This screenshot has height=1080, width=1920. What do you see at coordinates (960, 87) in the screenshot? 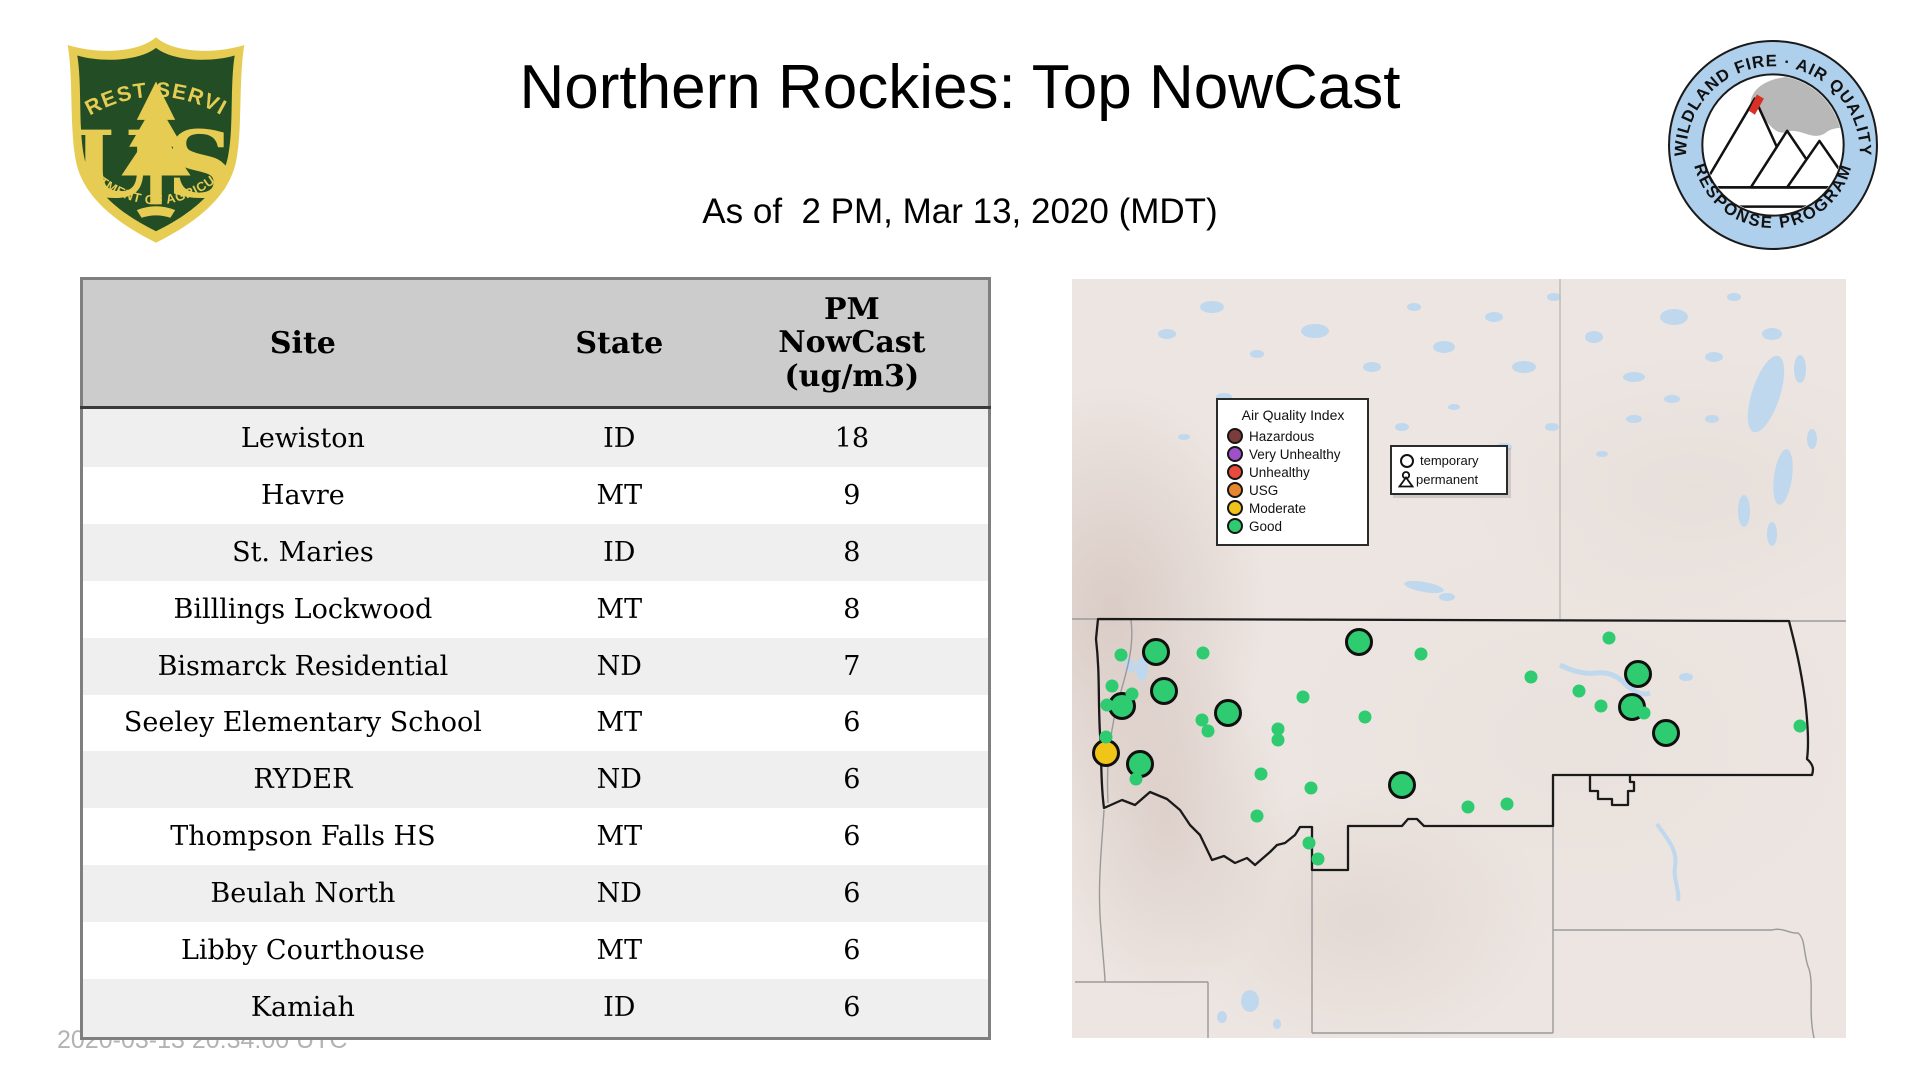
I see `page-title: Northern Rockies: Top NowCast` at bounding box center [960, 87].